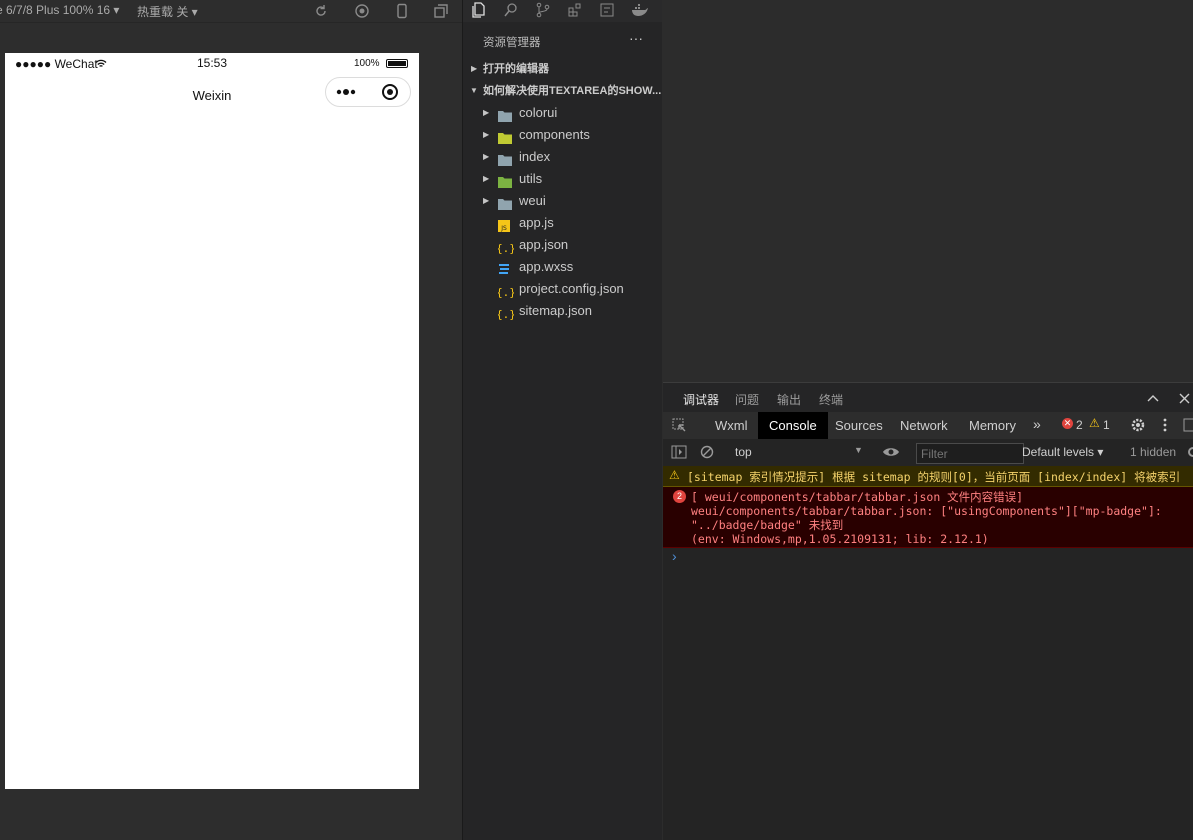  What do you see at coordinates (402, 11) in the screenshot?
I see `phone-icon` at bounding box center [402, 11].